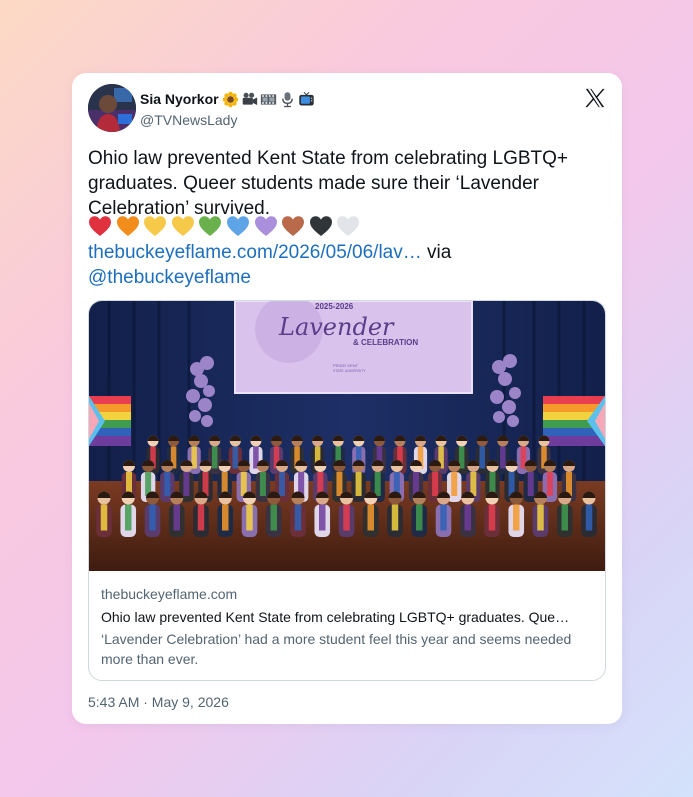 Image resolution: width=693 pixels, height=797 pixels. What do you see at coordinates (439, 252) in the screenshot?
I see `via-text: via` at bounding box center [439, 252].